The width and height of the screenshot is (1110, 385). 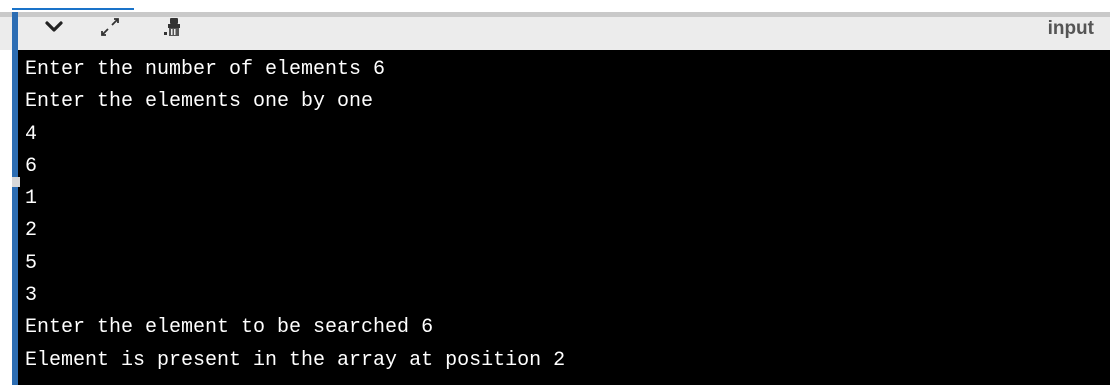 I want to click on expand-button, so click(x=110, y=27).